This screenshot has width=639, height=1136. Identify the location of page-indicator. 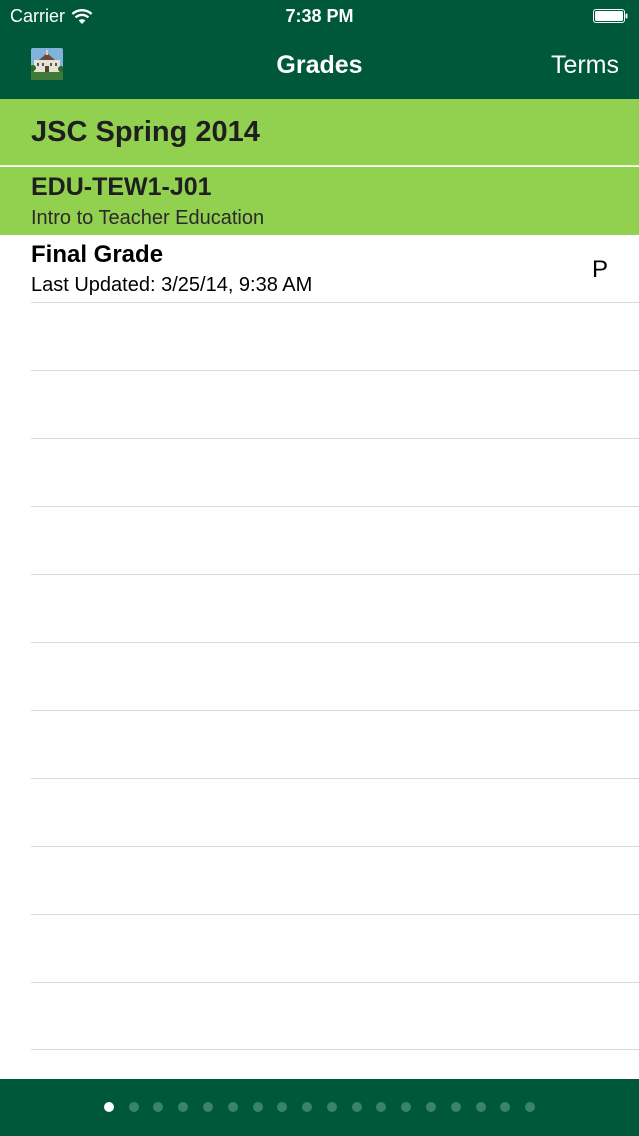
(319, 1107).